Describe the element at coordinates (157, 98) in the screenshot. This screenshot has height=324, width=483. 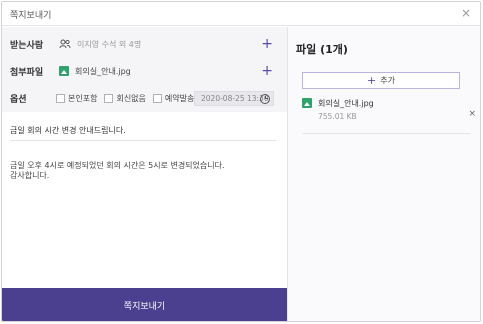
I see `scheduled-send-checkbox` at that location.